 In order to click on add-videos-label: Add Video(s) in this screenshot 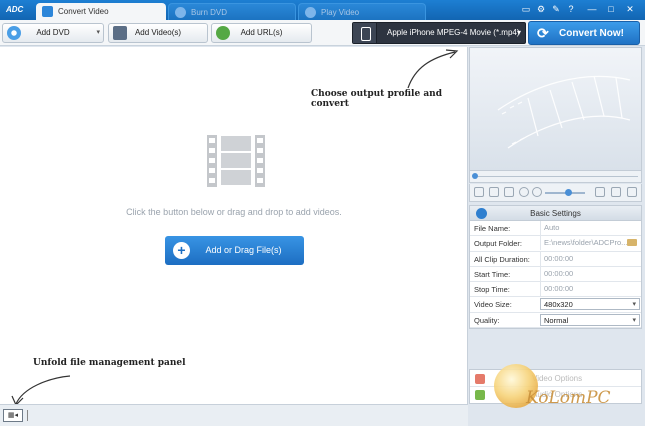, I will do `click(158, 32)`.